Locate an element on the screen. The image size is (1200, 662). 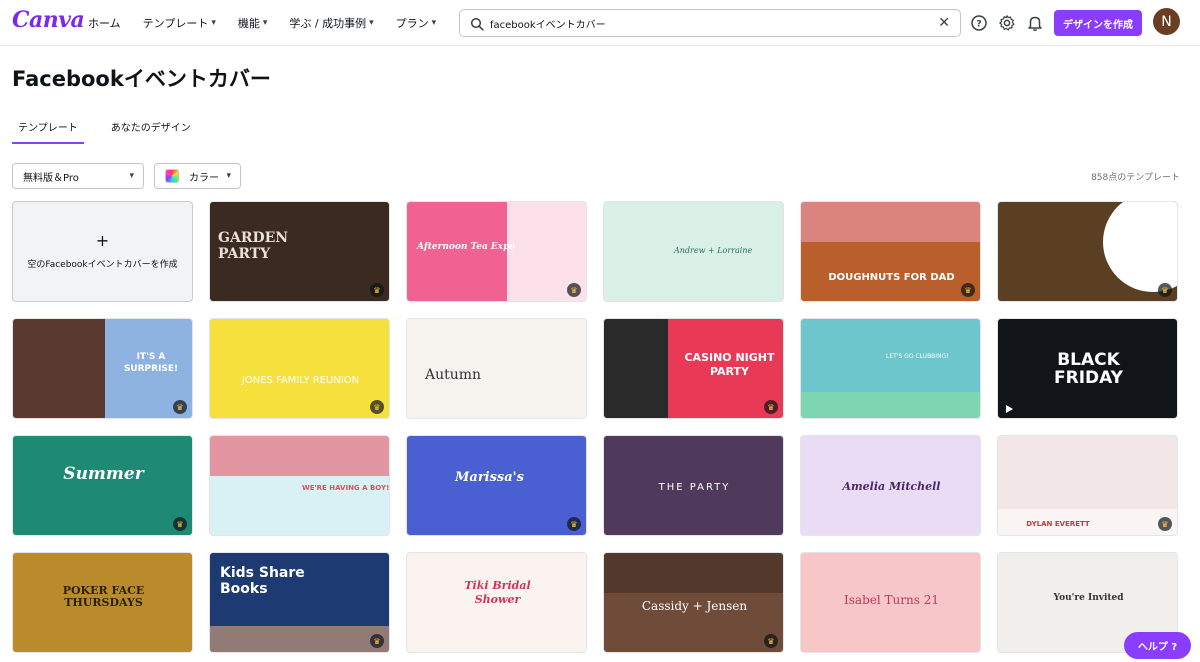
tab-your-designs: あなたのデザイン is located at coordinates (151, 131).